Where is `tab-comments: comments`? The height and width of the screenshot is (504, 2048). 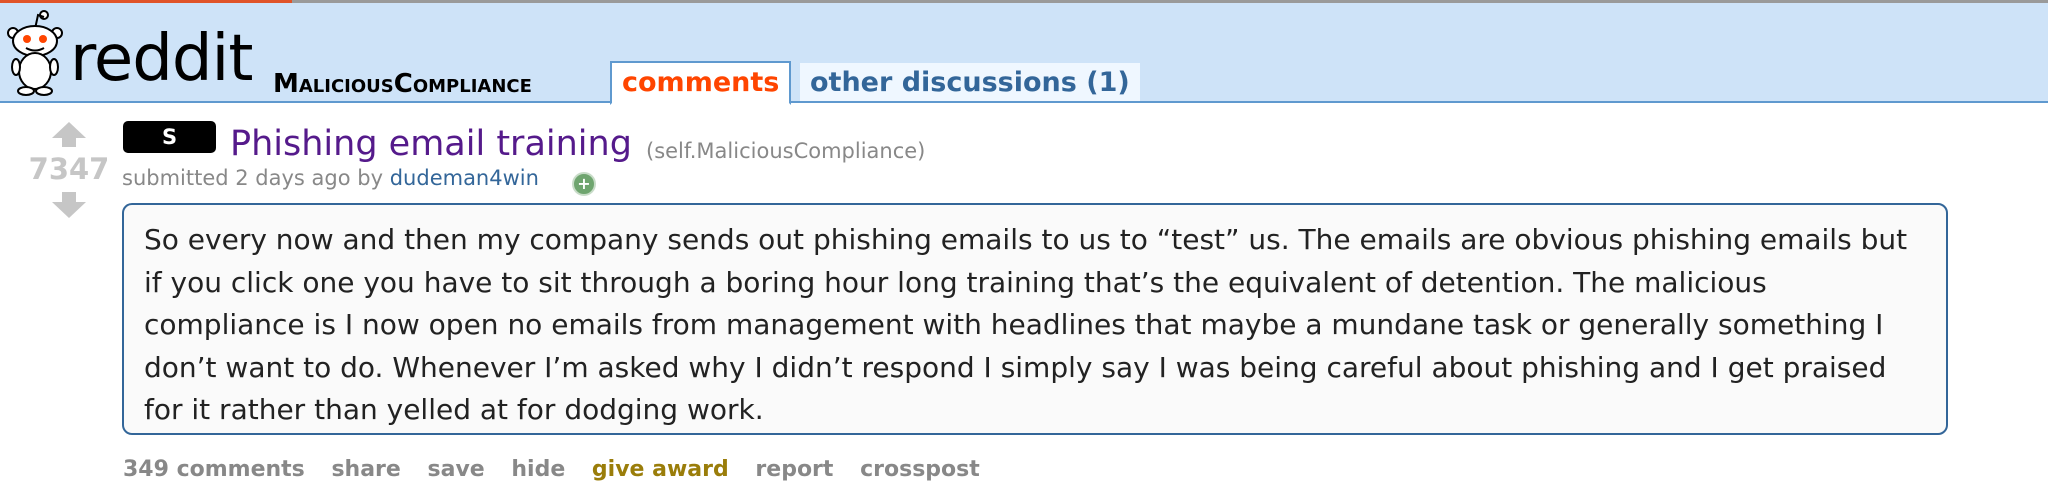
tab-comments: comments is located at coordinates (701, 83).